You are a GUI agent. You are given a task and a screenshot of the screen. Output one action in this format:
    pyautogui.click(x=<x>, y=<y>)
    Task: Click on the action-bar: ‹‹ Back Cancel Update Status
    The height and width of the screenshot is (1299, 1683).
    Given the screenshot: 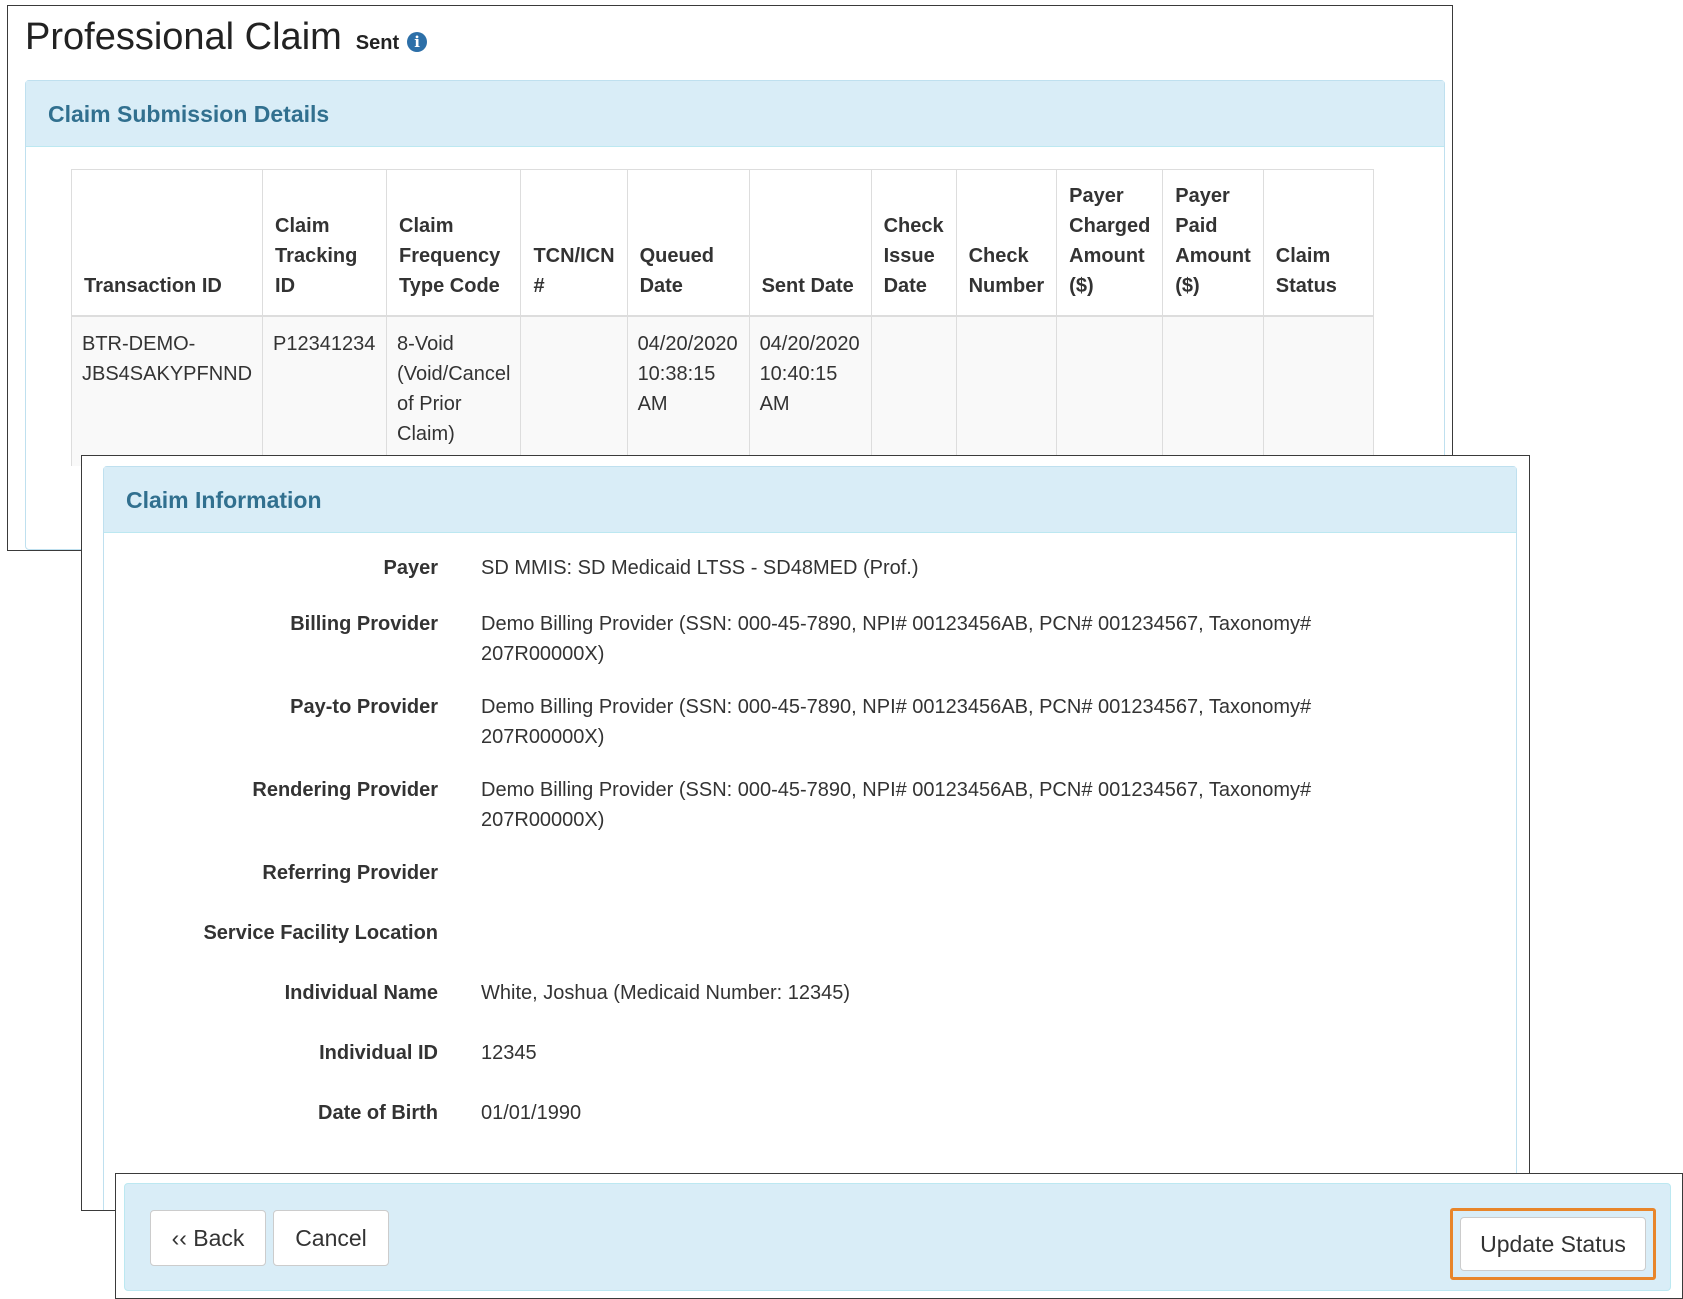 What is the action you would take?
    pyautogui.click(x=897, y=1237)
    